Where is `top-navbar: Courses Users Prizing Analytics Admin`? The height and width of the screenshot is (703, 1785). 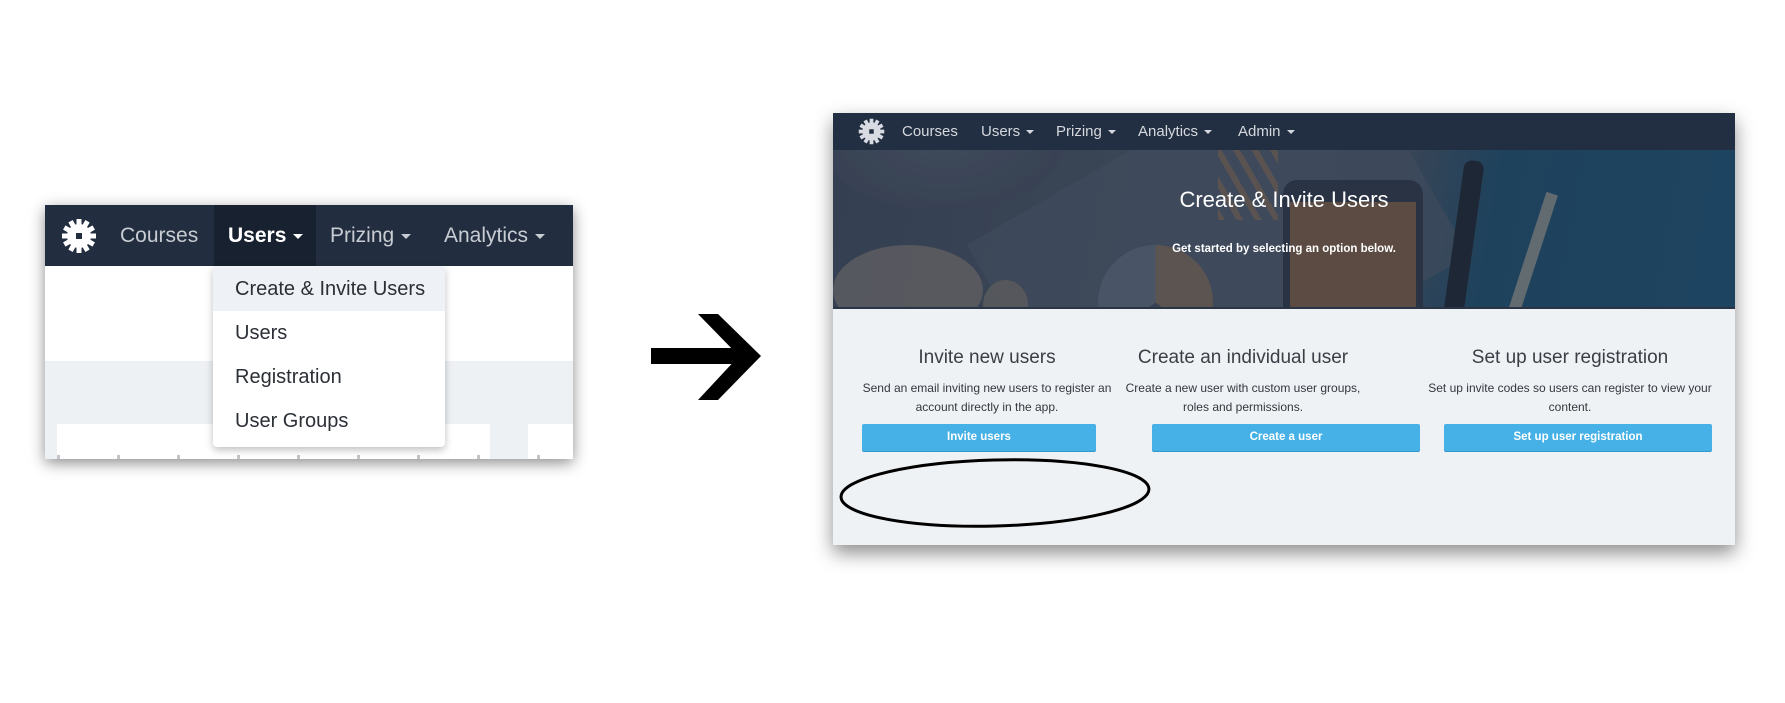 top-navbar: Courses Users Prizing Analytics Admin is located at coordinates (1284, 131).